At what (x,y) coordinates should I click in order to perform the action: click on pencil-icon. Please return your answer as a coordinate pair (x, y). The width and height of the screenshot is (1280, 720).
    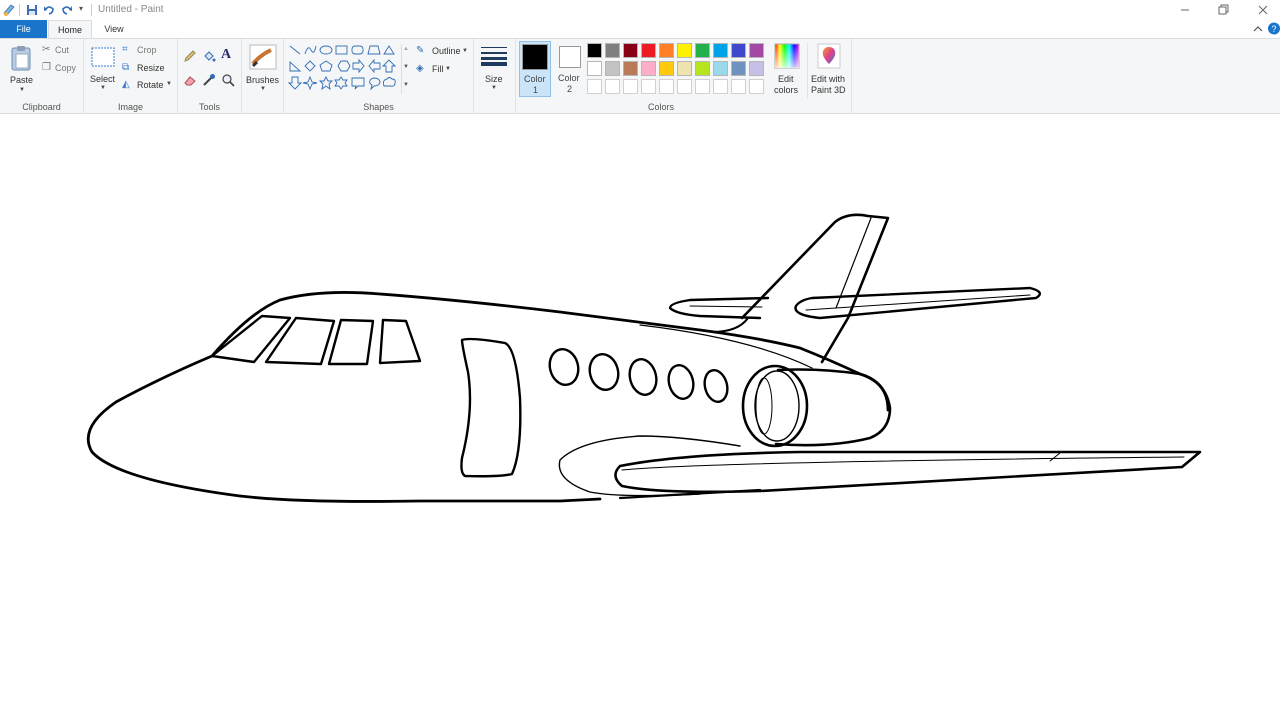
    Looking at the image, I should click on (190, 56).